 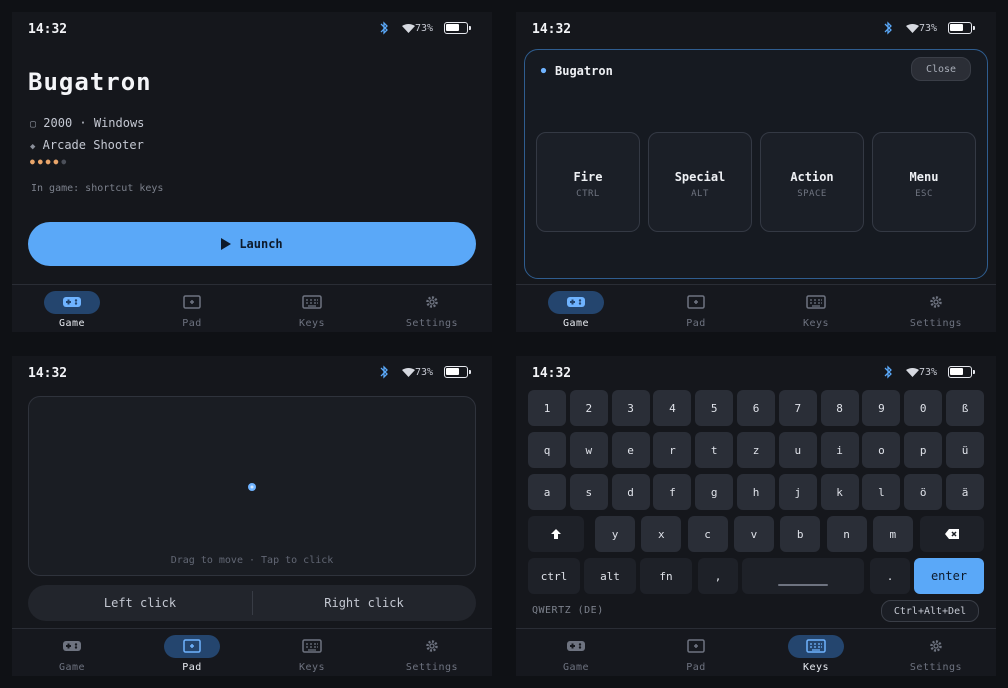 I want to click on key-row4-4: b, so click(x=800, y=534).